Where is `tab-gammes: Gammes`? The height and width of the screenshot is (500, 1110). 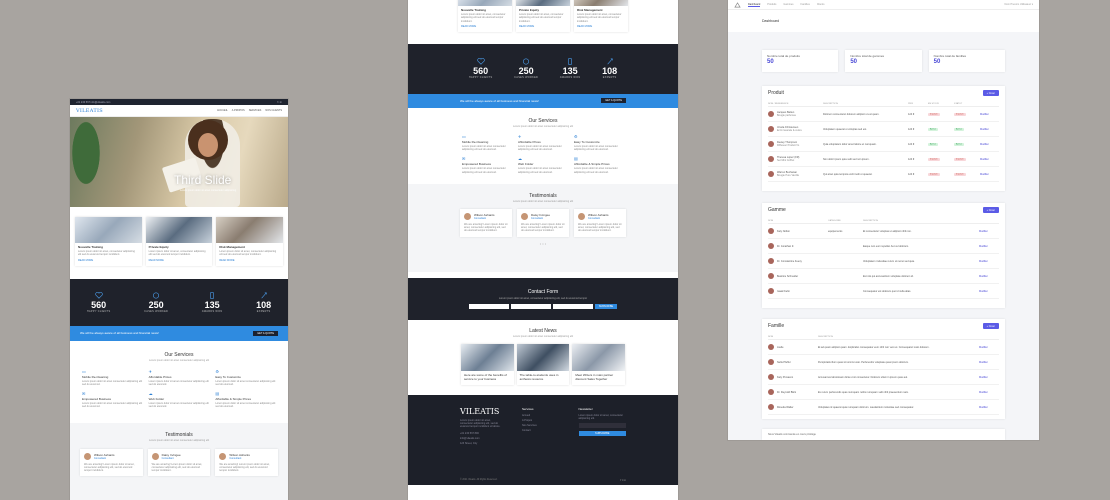
tab-gammes: Gammes is located at coordinates (788, 4).